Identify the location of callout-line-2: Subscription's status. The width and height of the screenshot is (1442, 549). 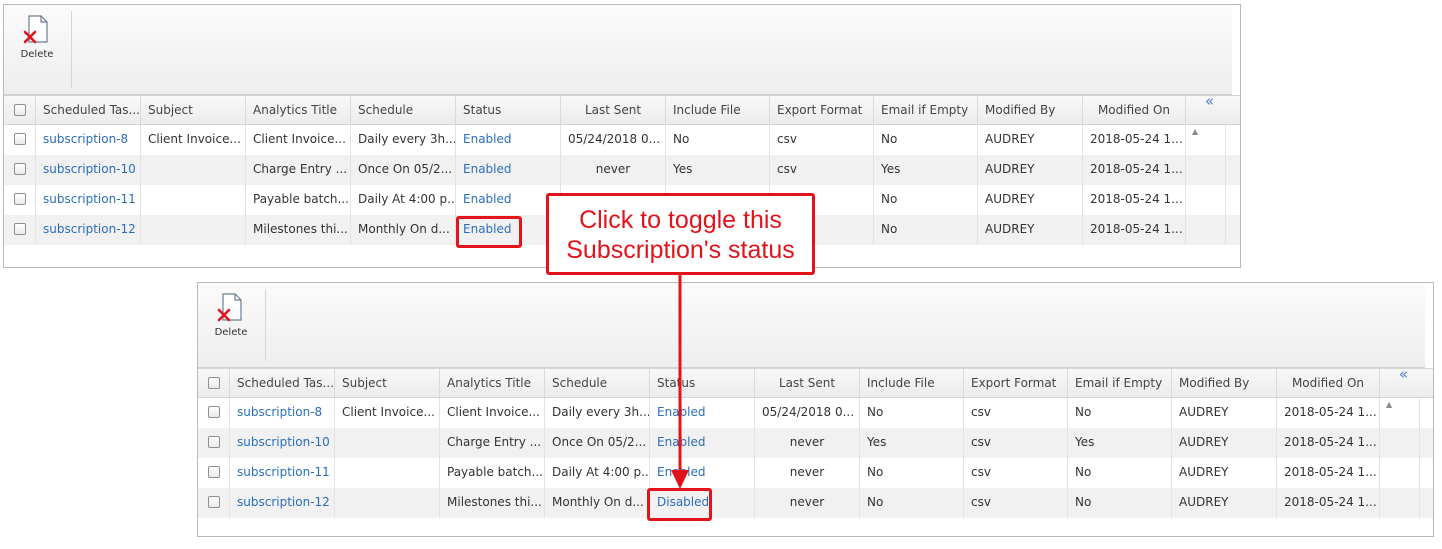
(680, 250).